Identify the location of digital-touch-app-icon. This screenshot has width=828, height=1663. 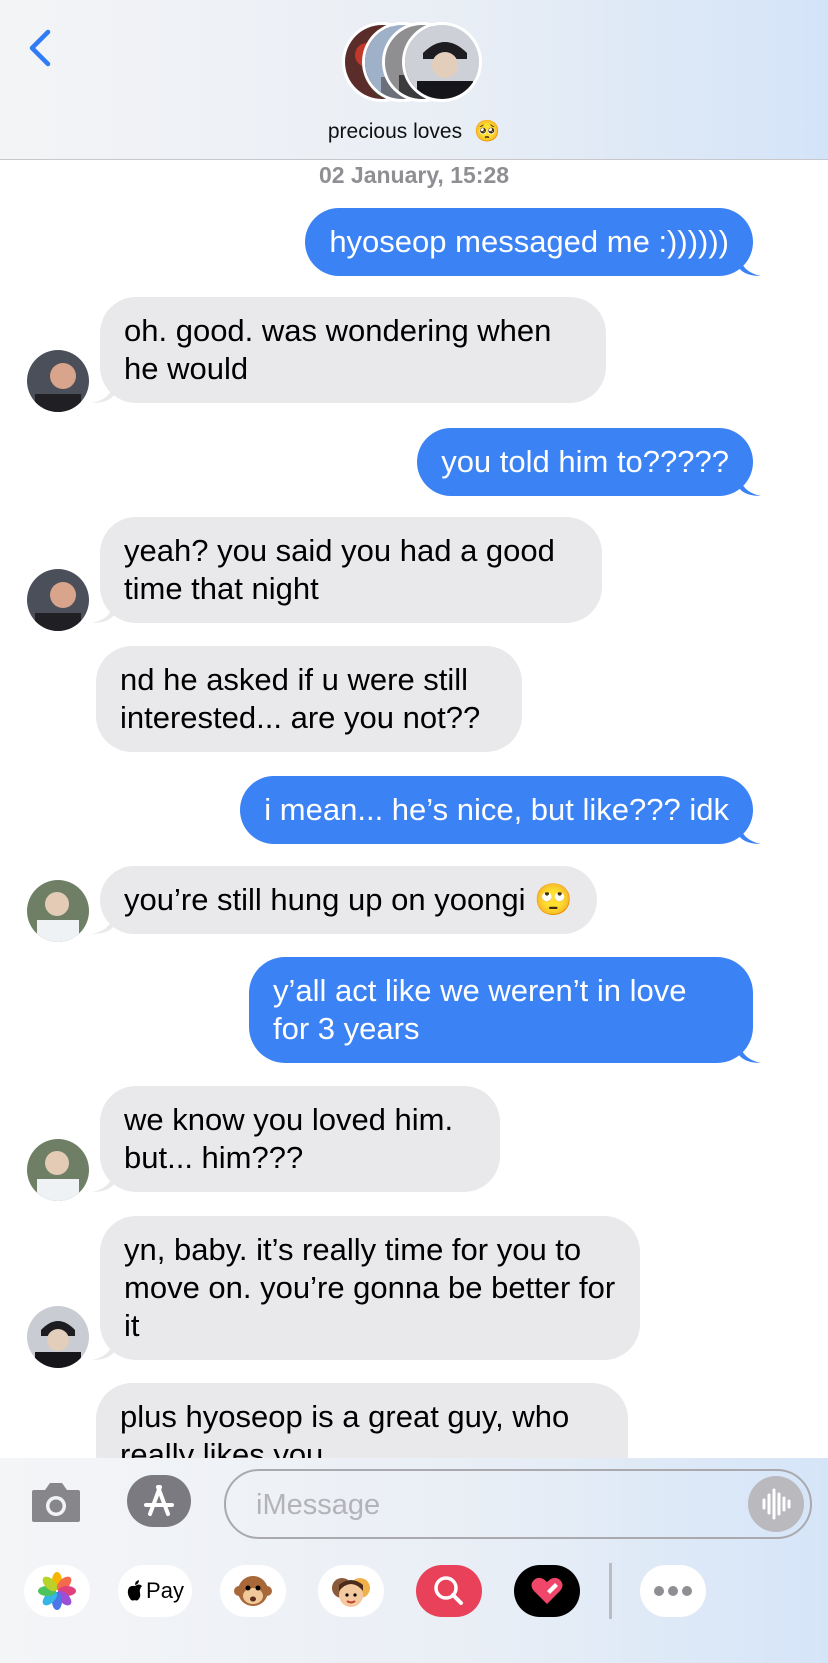
(547, 1590).